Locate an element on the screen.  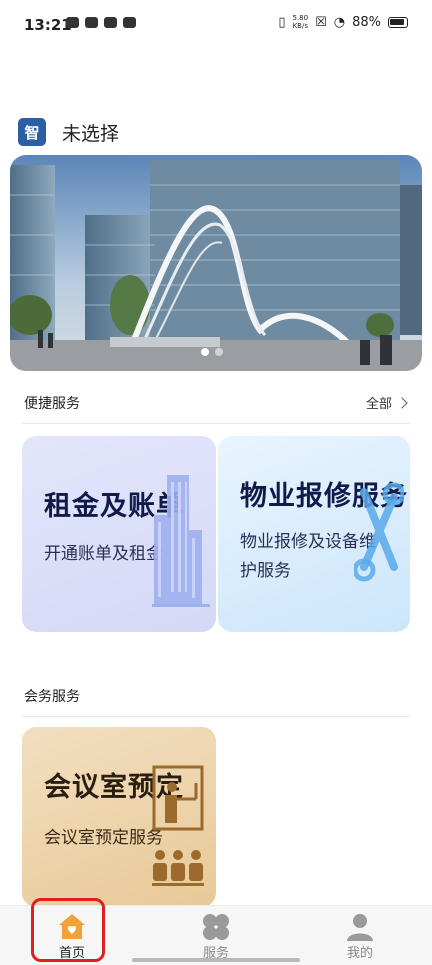
banner-pagination is located at coordinates (212, 352).